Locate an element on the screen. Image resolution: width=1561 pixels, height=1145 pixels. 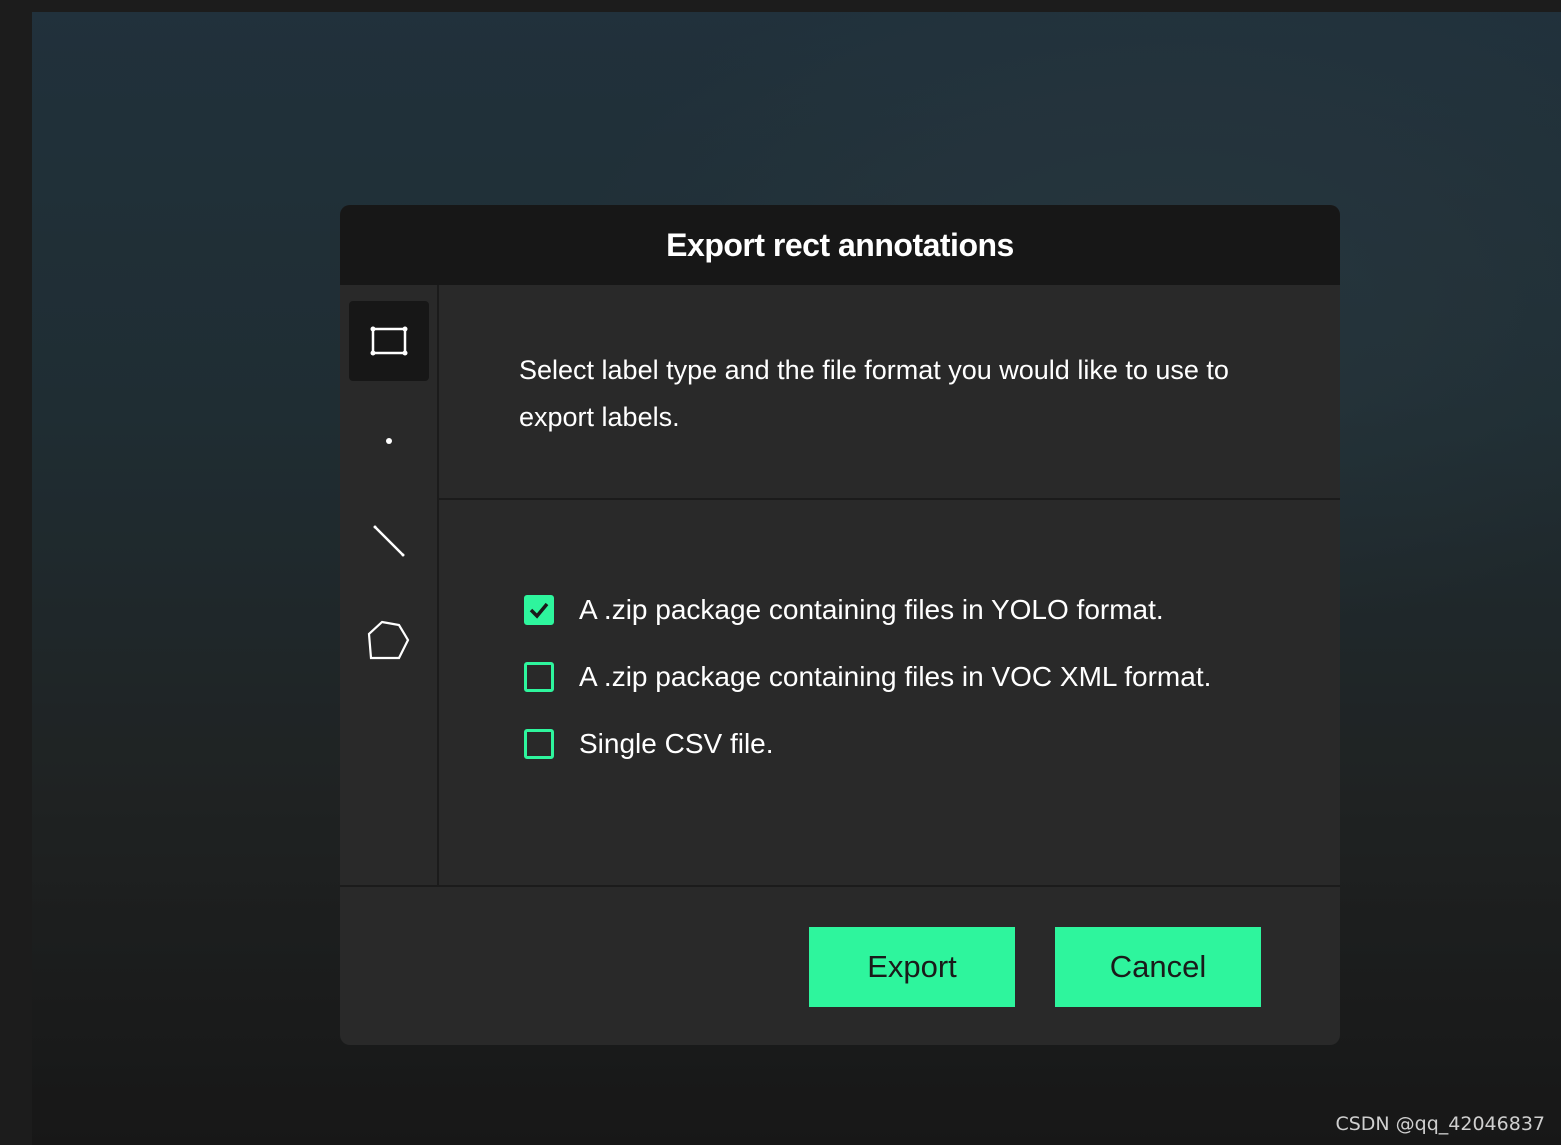
option-csv: Single CSV file. is located at coordinates (932, 743).